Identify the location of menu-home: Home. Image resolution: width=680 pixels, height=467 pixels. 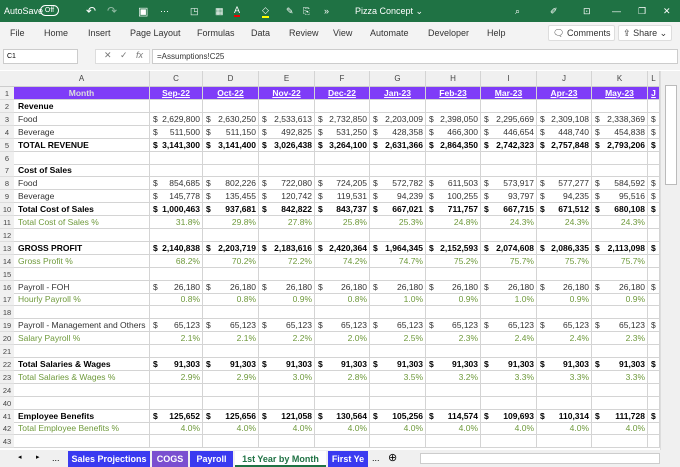
(56, 33).